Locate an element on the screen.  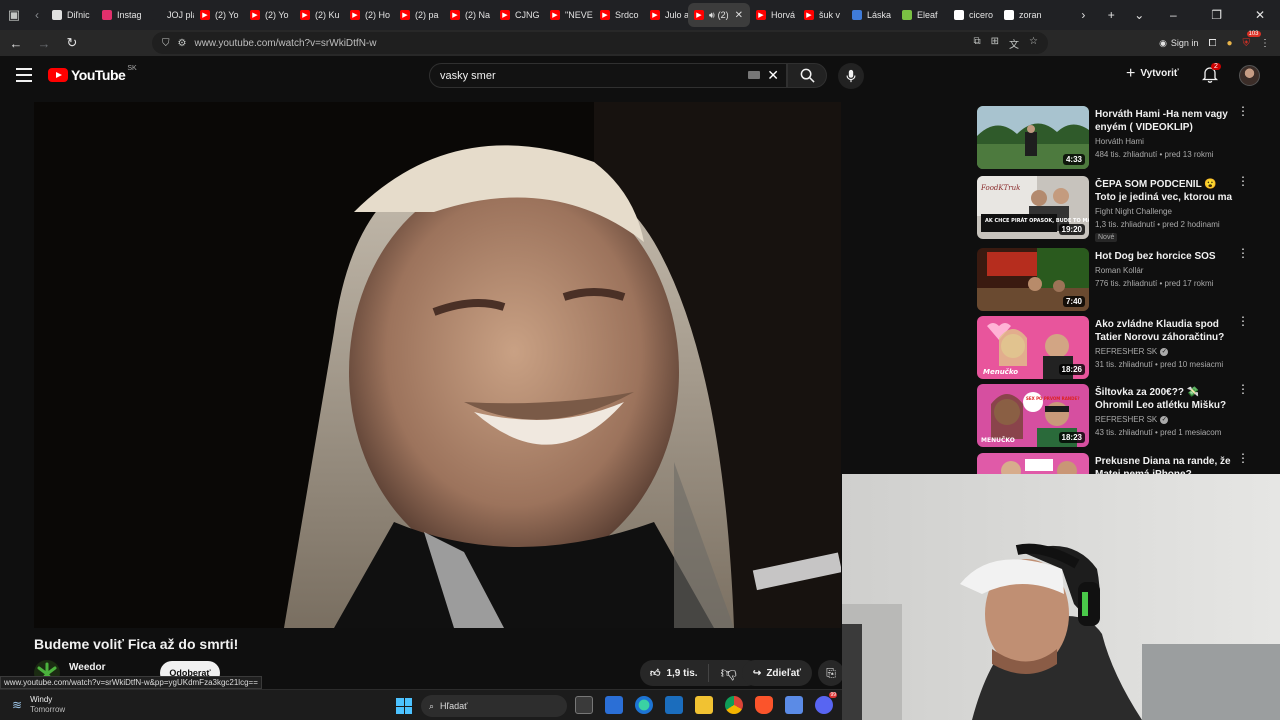
browser-tab: Instag is located at coordinates (121, 15).